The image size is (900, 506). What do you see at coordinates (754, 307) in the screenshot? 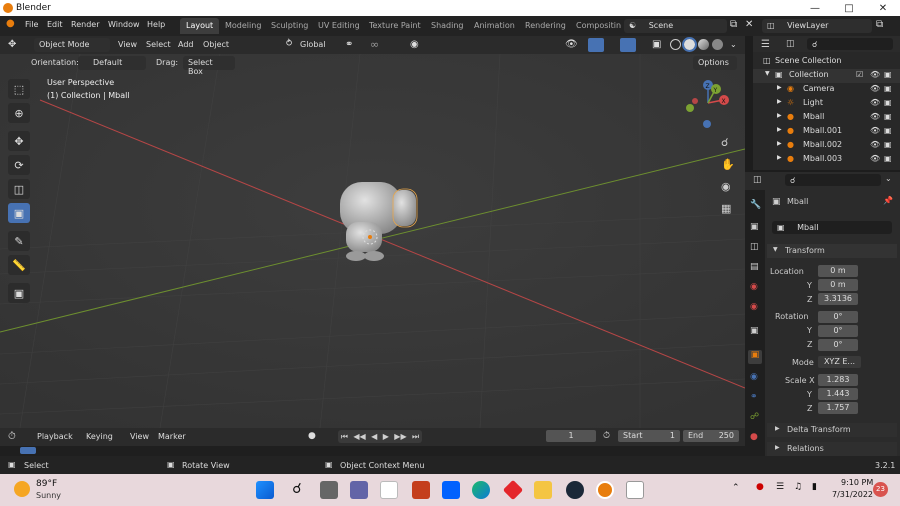
I see `world-tab-icon: ◉` at bounding box center [754, 307].